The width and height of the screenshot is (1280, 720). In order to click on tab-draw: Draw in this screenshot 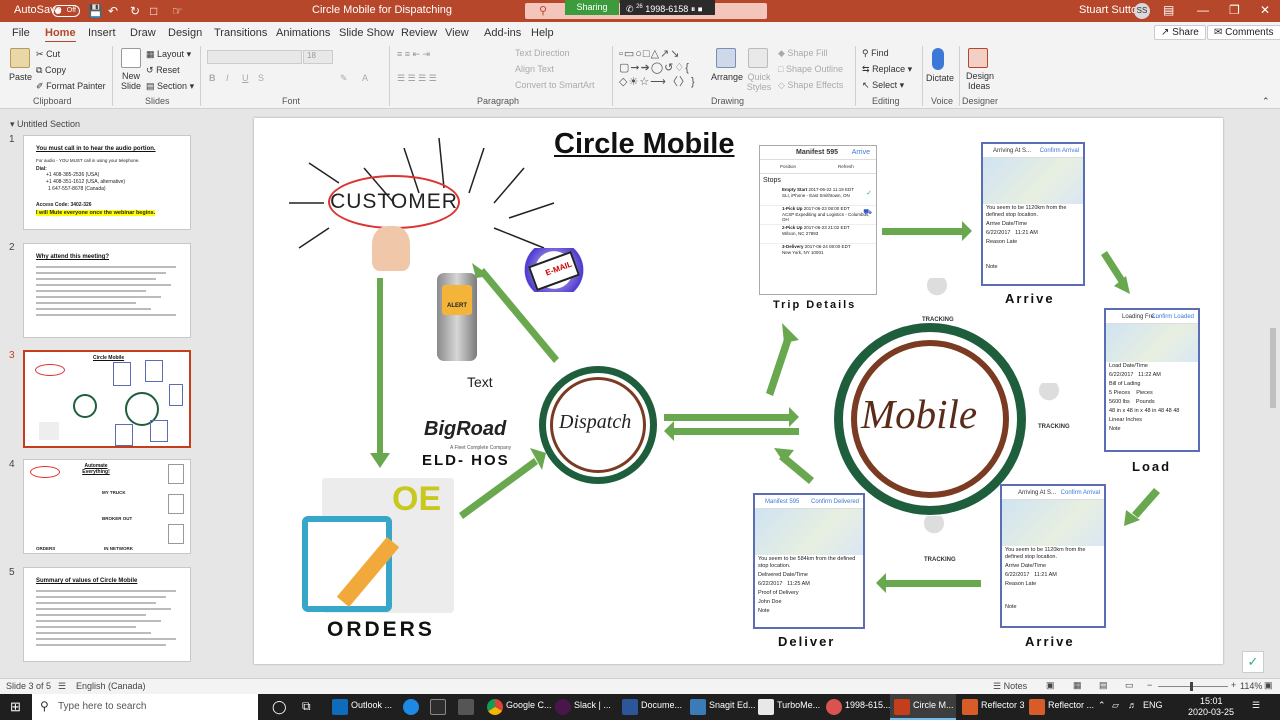, I will do `click(143, 33)`.